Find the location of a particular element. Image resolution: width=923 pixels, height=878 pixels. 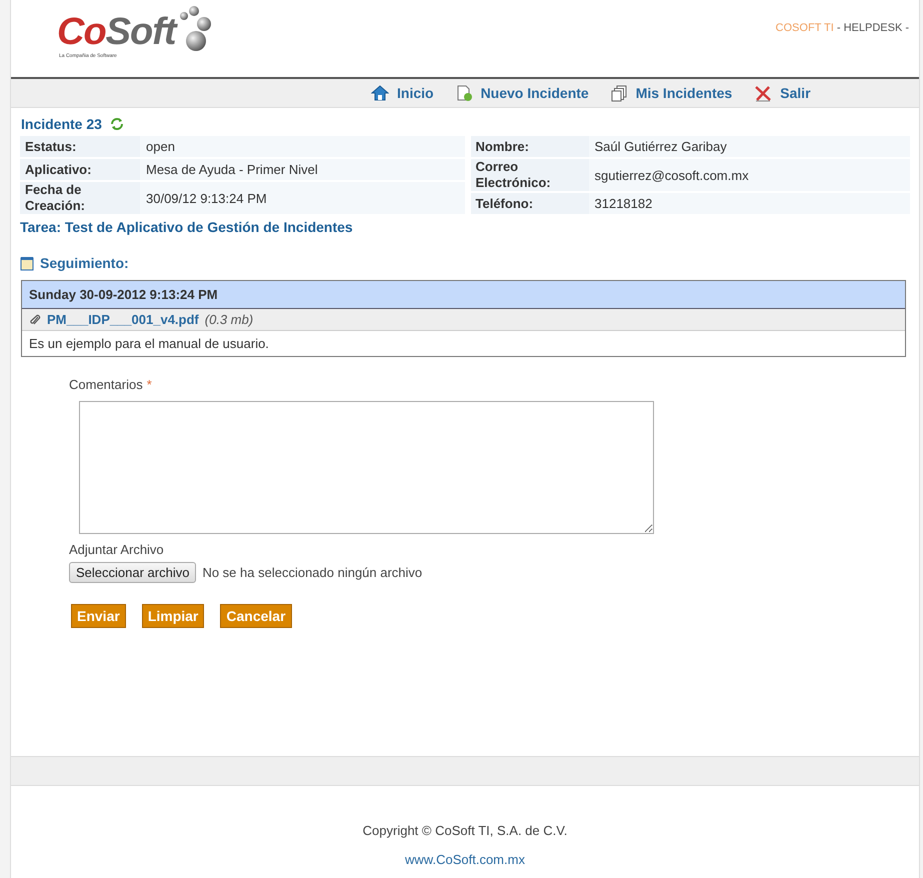

action-button: Limpiar is located at coordinates (173, 616).